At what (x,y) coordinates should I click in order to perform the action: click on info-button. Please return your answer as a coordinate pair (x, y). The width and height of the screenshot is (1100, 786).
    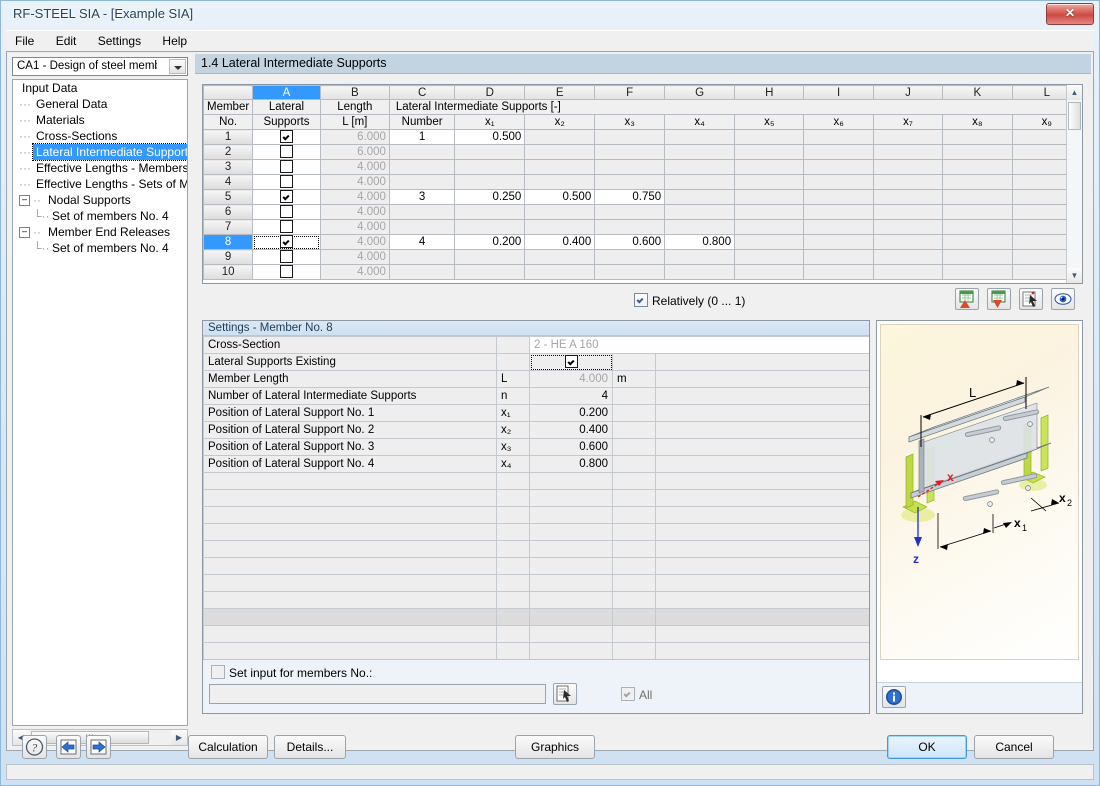
    Looking at the image, I should click on (894, 697).